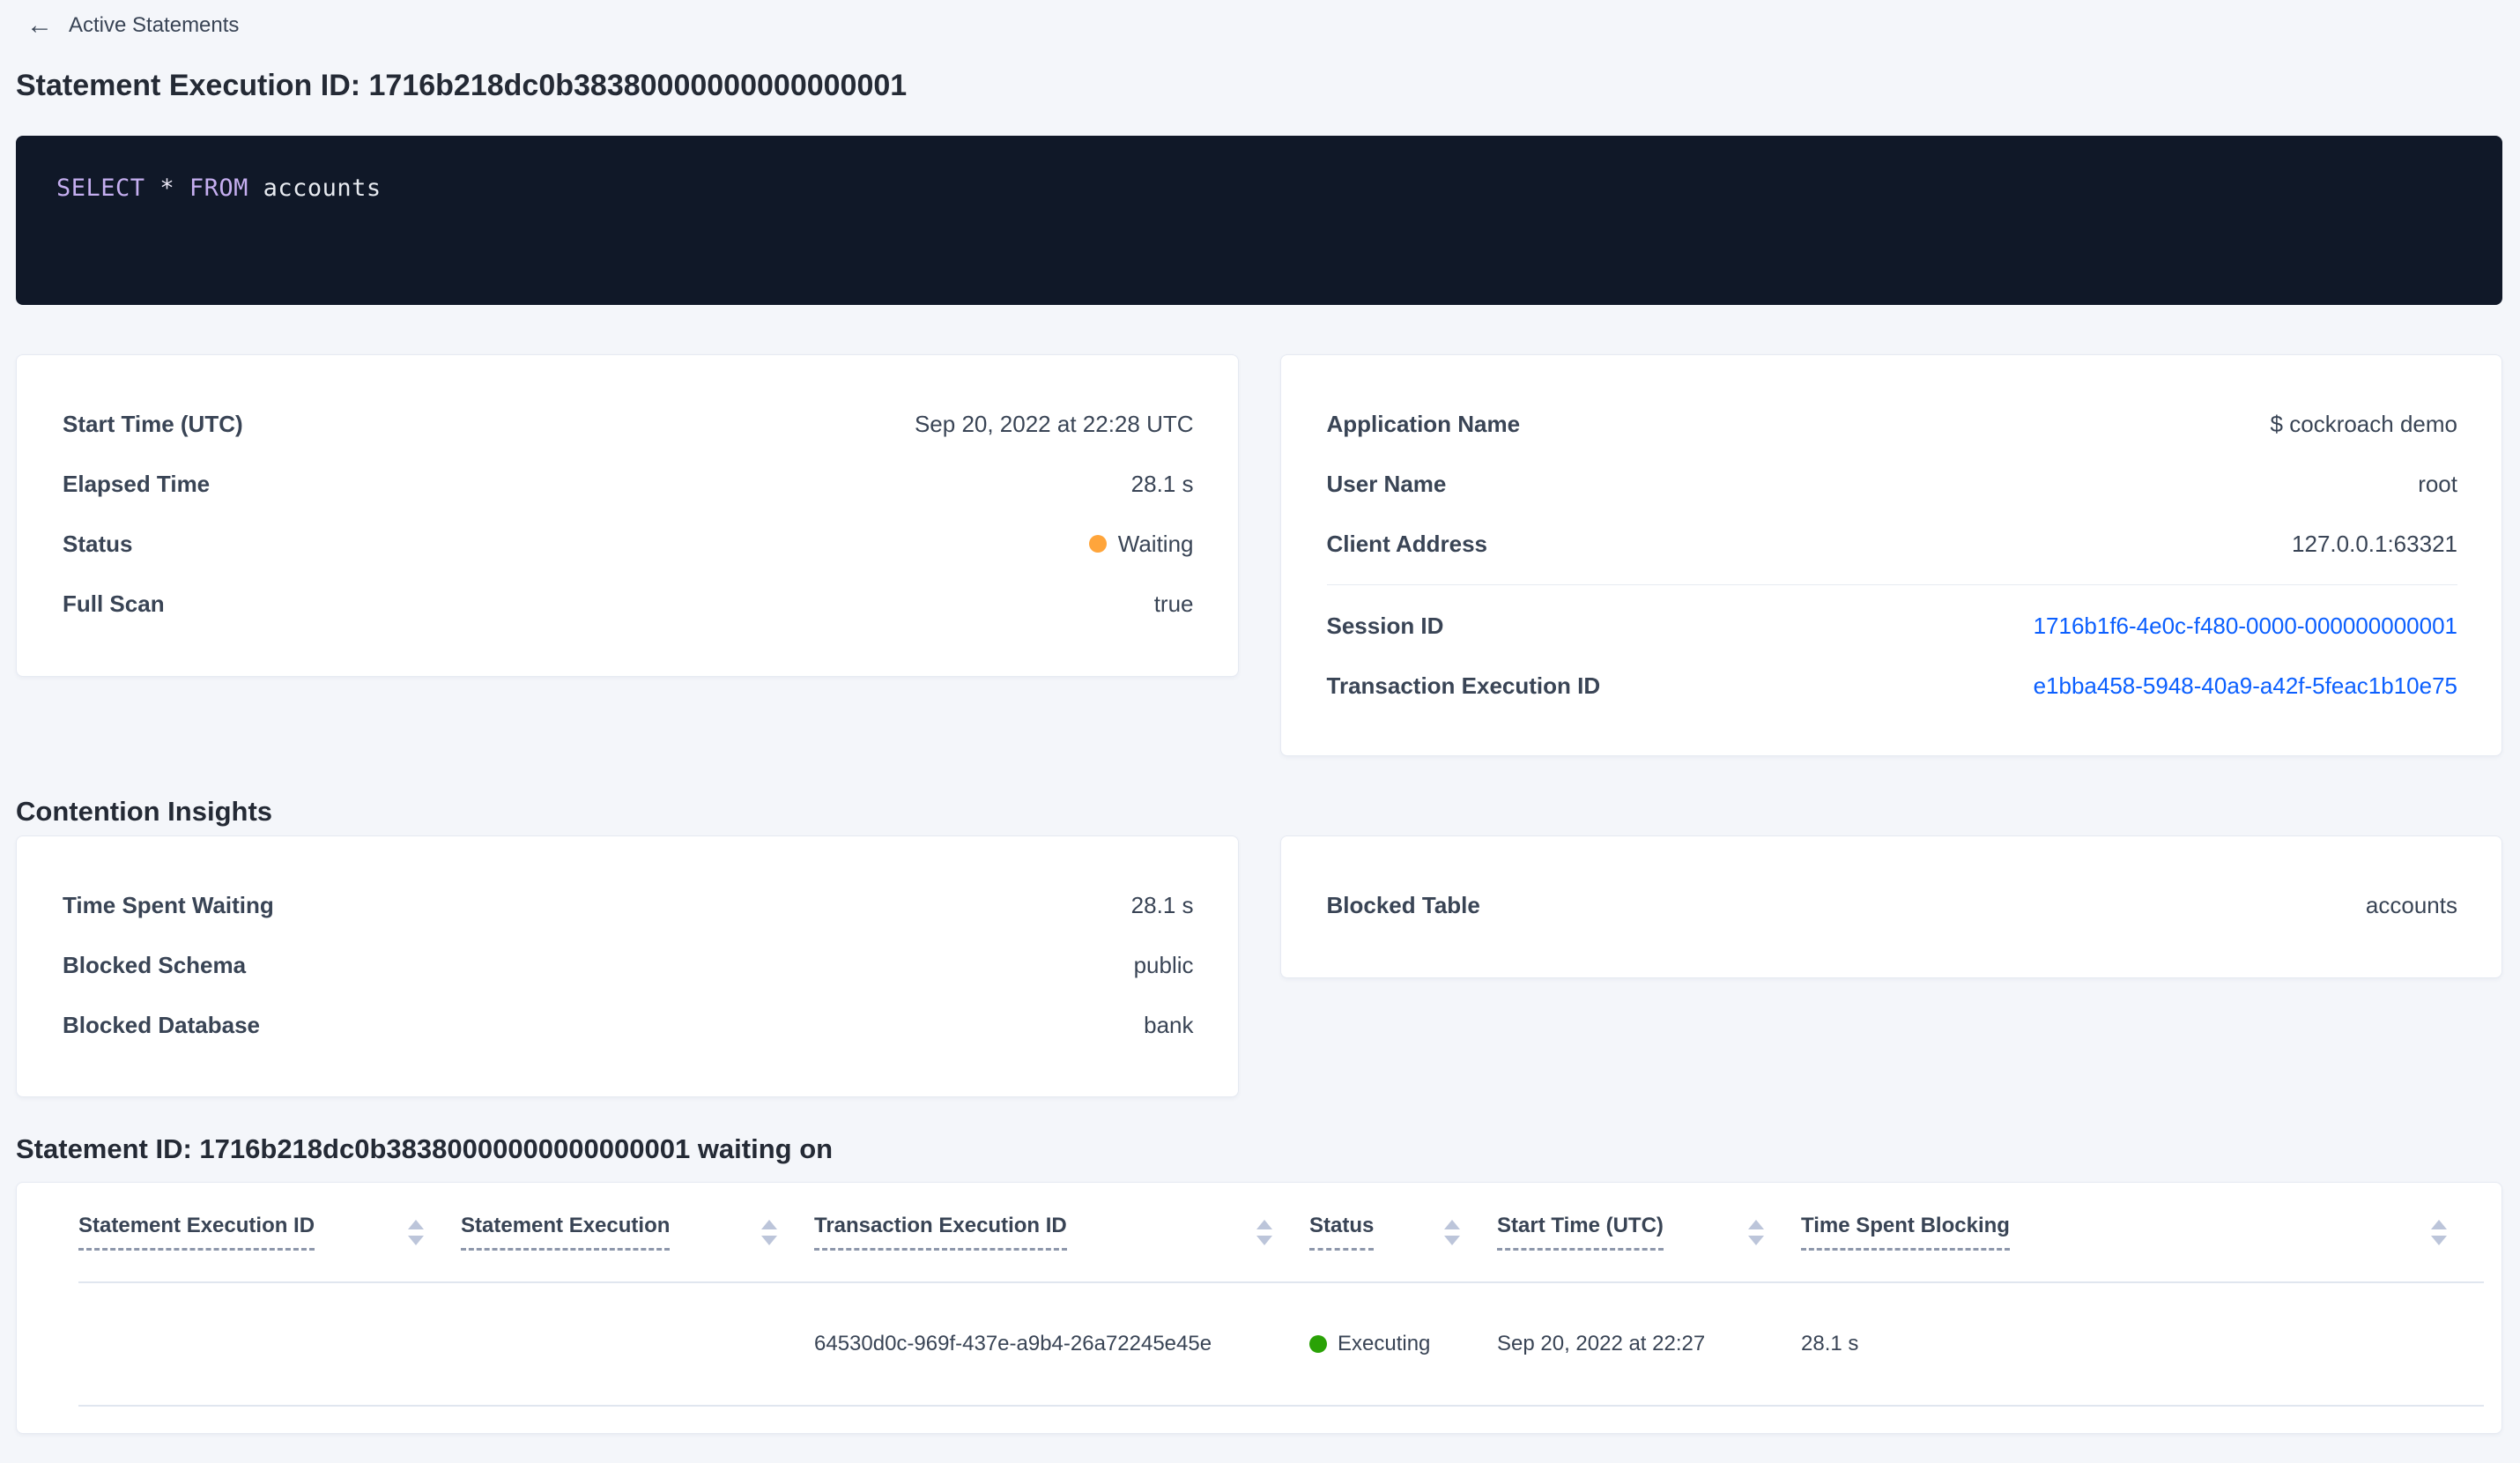  What do you see at coordinates (2245, 686) in the screenshot?
I see `transaction-execution-id-link: e1bba458-5948-40a9-a42f-5feac1b10e75` at bounding box center [2245, 686].